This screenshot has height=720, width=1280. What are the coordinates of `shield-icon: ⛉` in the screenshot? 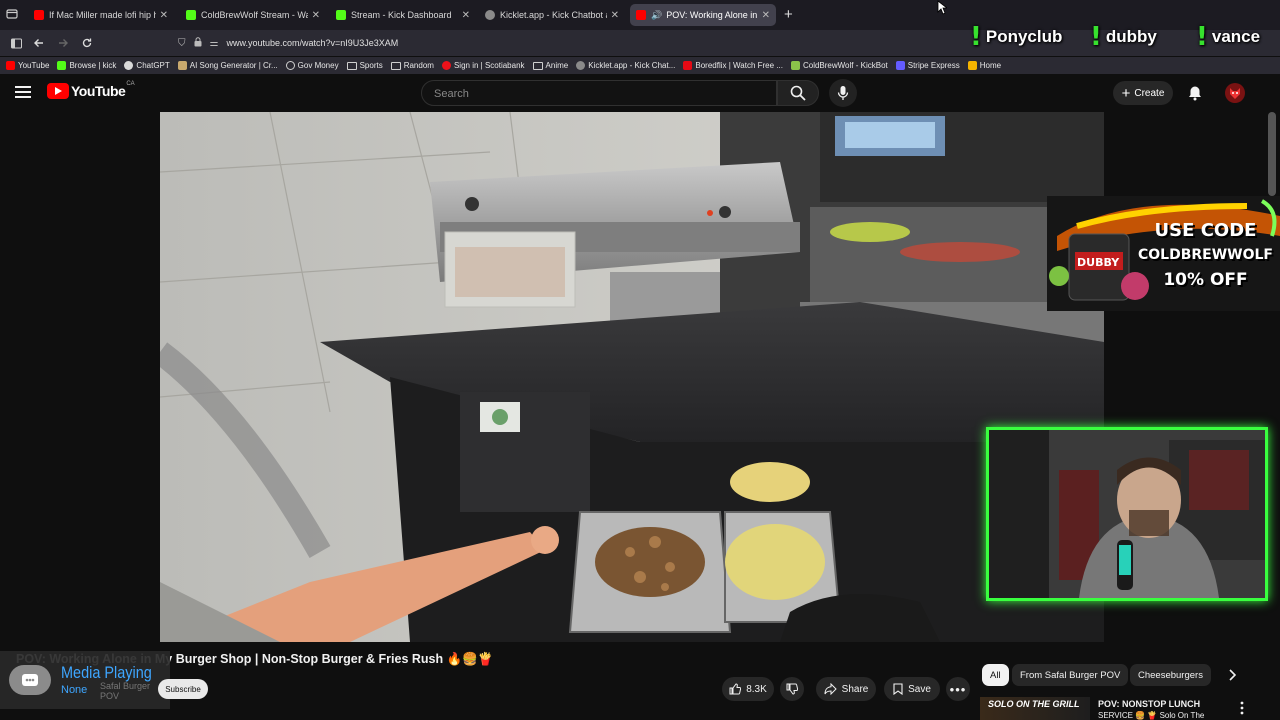 It's located at (182, 43).